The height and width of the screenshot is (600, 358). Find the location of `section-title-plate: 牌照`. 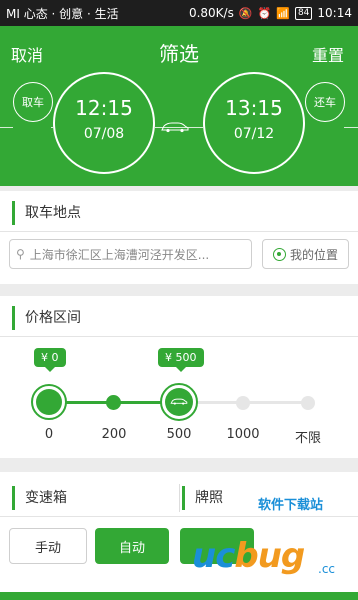

section-title-plate: 牌照 is located at coordinates (202, 498).